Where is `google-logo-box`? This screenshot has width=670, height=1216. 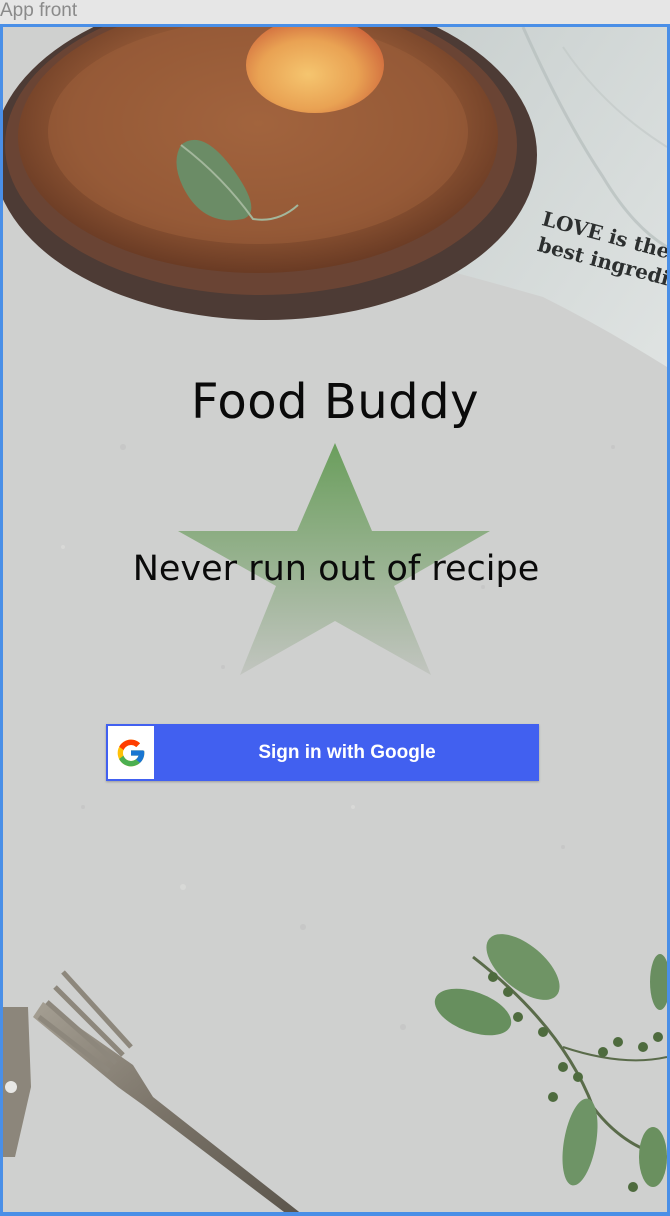 google-logo-box is located at coordinates (131, 752).